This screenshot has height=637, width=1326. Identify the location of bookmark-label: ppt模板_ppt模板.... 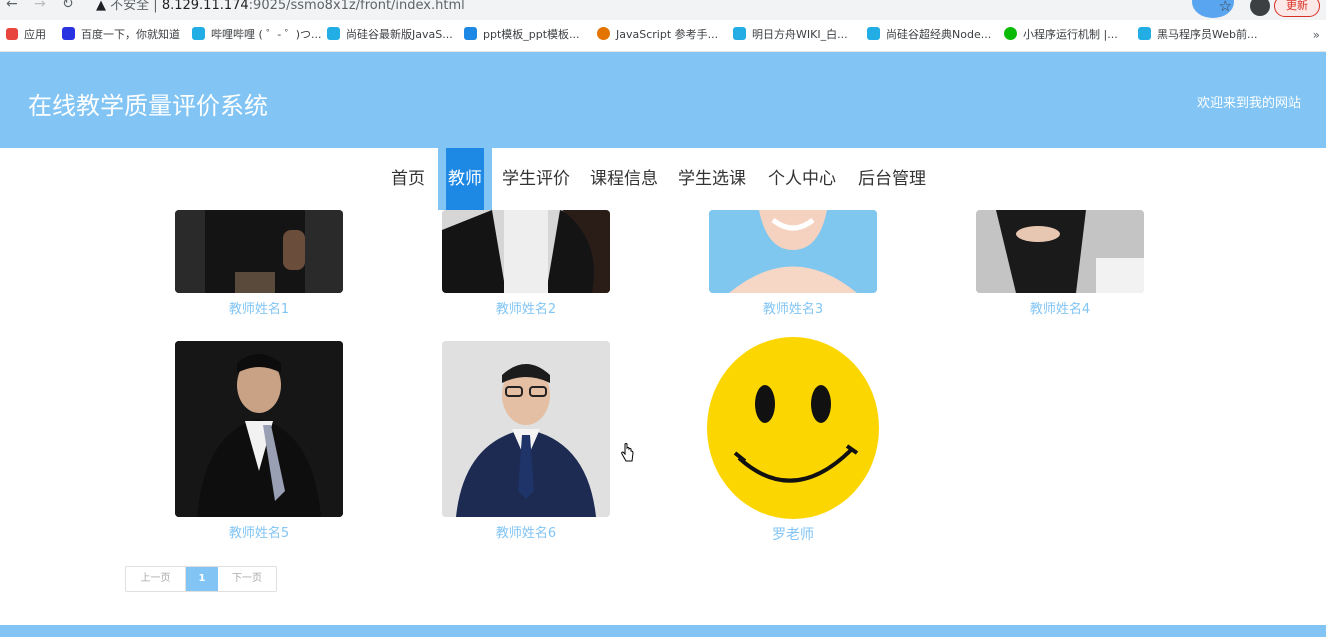
(531, 34).